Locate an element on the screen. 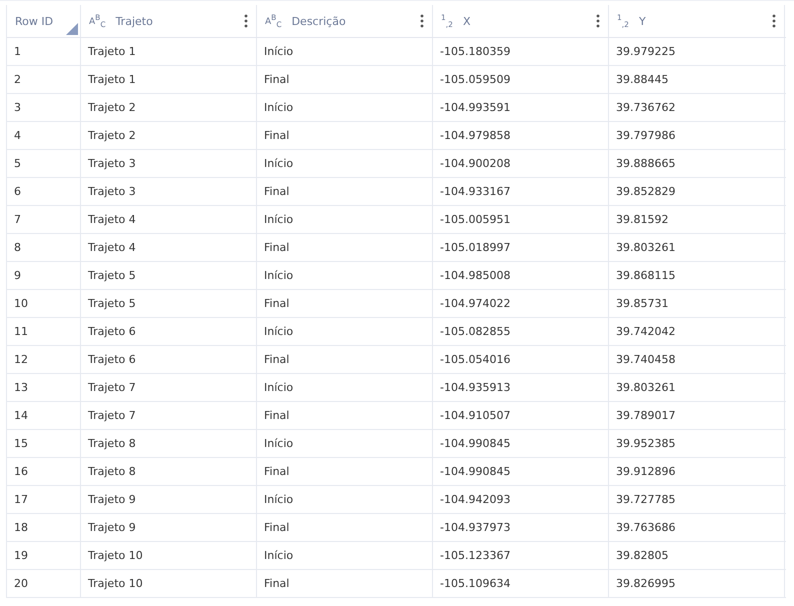 Image resolution: width=794 pixels, height=606 pixels. table-cell: 16 is located at coordinates (44, 471).